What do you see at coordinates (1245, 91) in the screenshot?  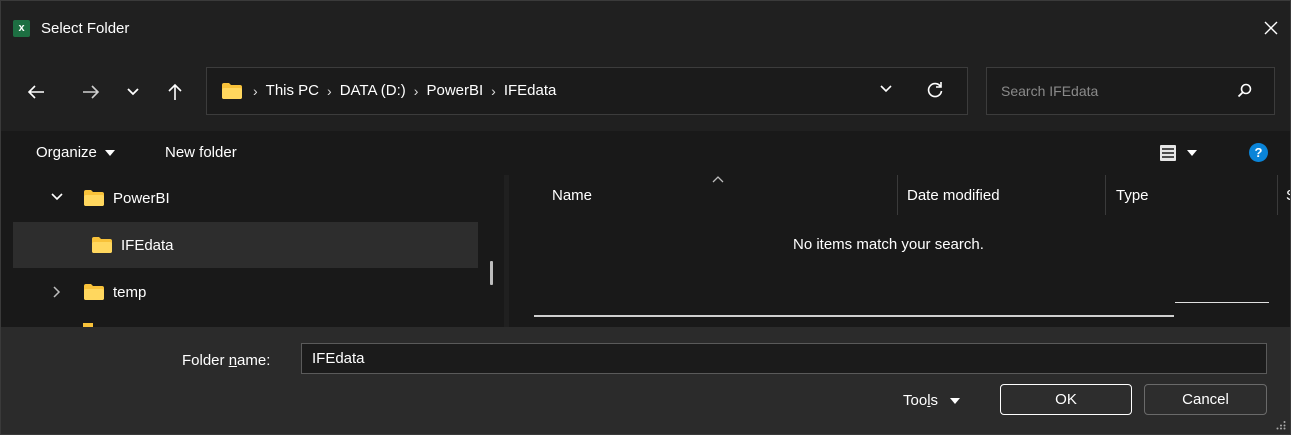 I see `search-icon` at bounding box center [1245, 91].